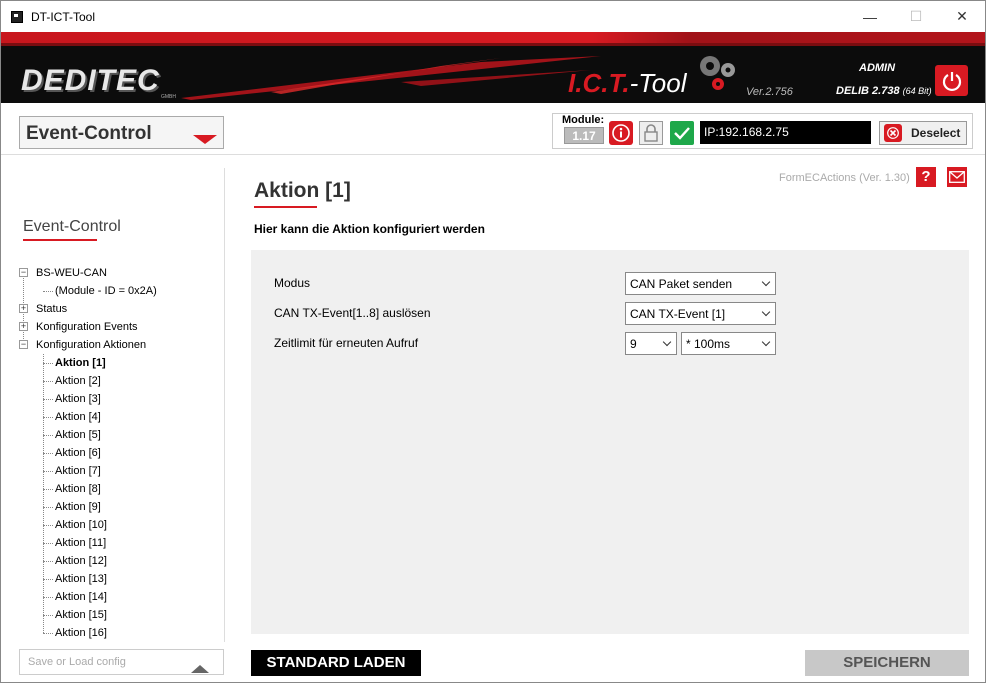 The height and width of the screenshot is (683, 986). What do you see at coordinates (17, 16) in the screenshot?
I see `app-icon` at bounding box center [17, 16].